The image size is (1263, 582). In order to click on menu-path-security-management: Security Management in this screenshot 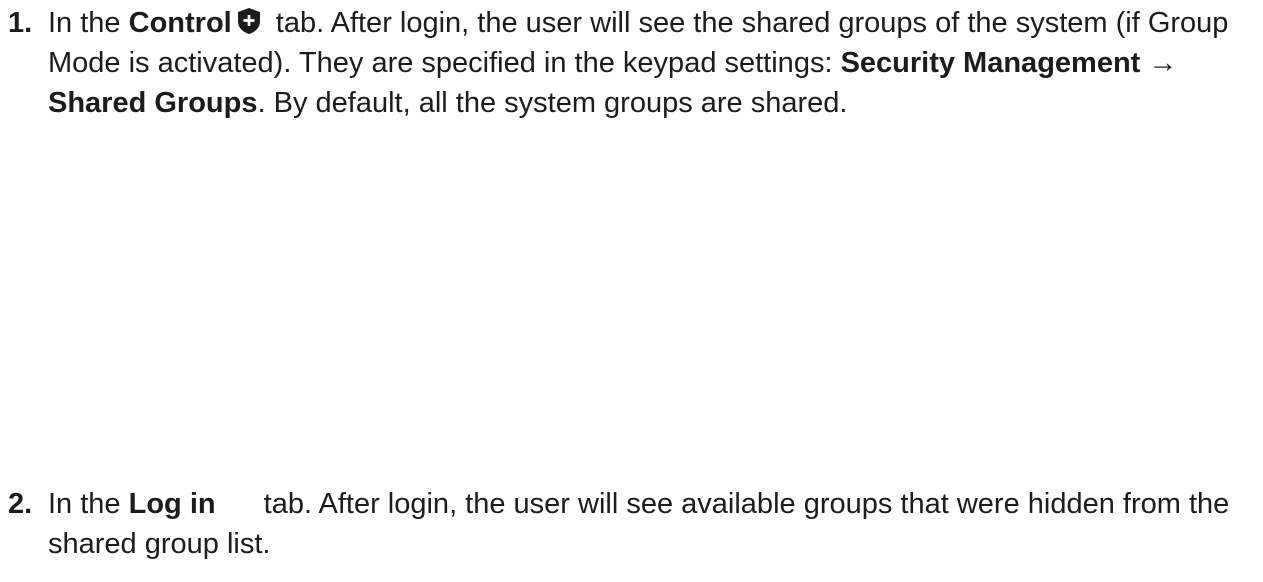, I will do `click(990, 63)`.